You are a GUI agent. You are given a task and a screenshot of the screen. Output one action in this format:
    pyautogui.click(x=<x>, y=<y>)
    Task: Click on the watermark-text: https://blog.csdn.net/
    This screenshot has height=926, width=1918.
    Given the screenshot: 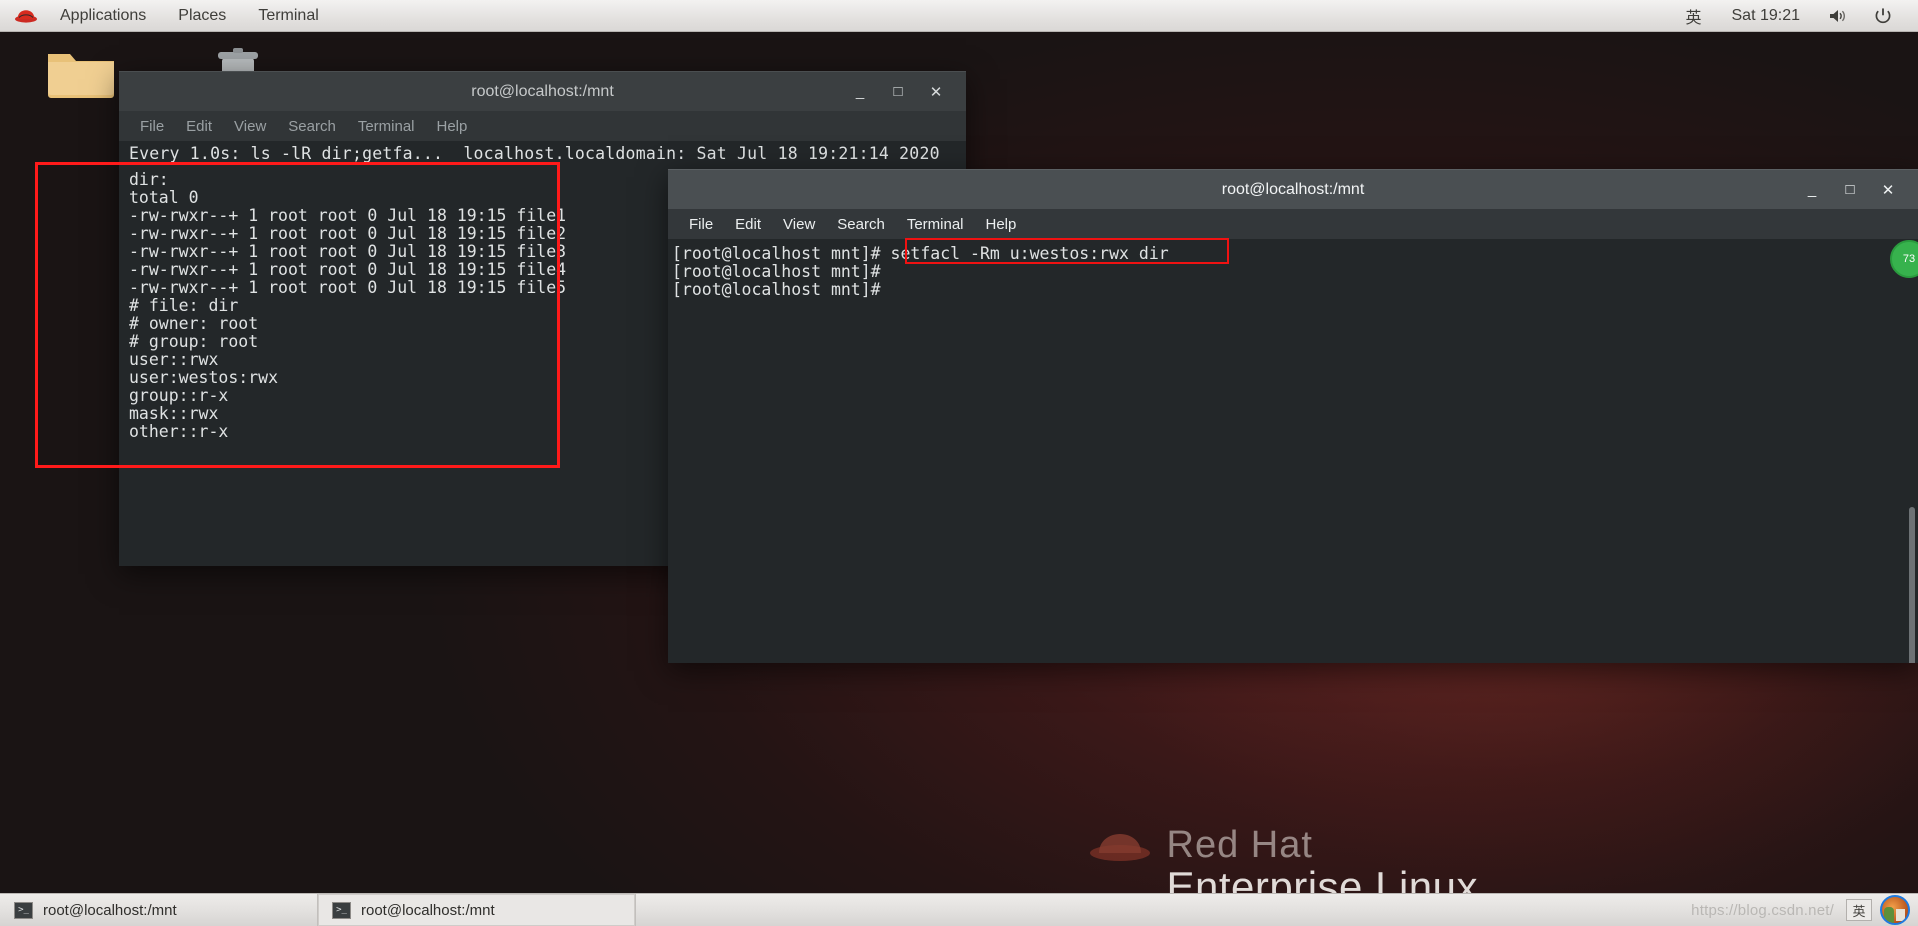 What is the action you would take?
    pyautogui.click(x=1762, y=910)
    